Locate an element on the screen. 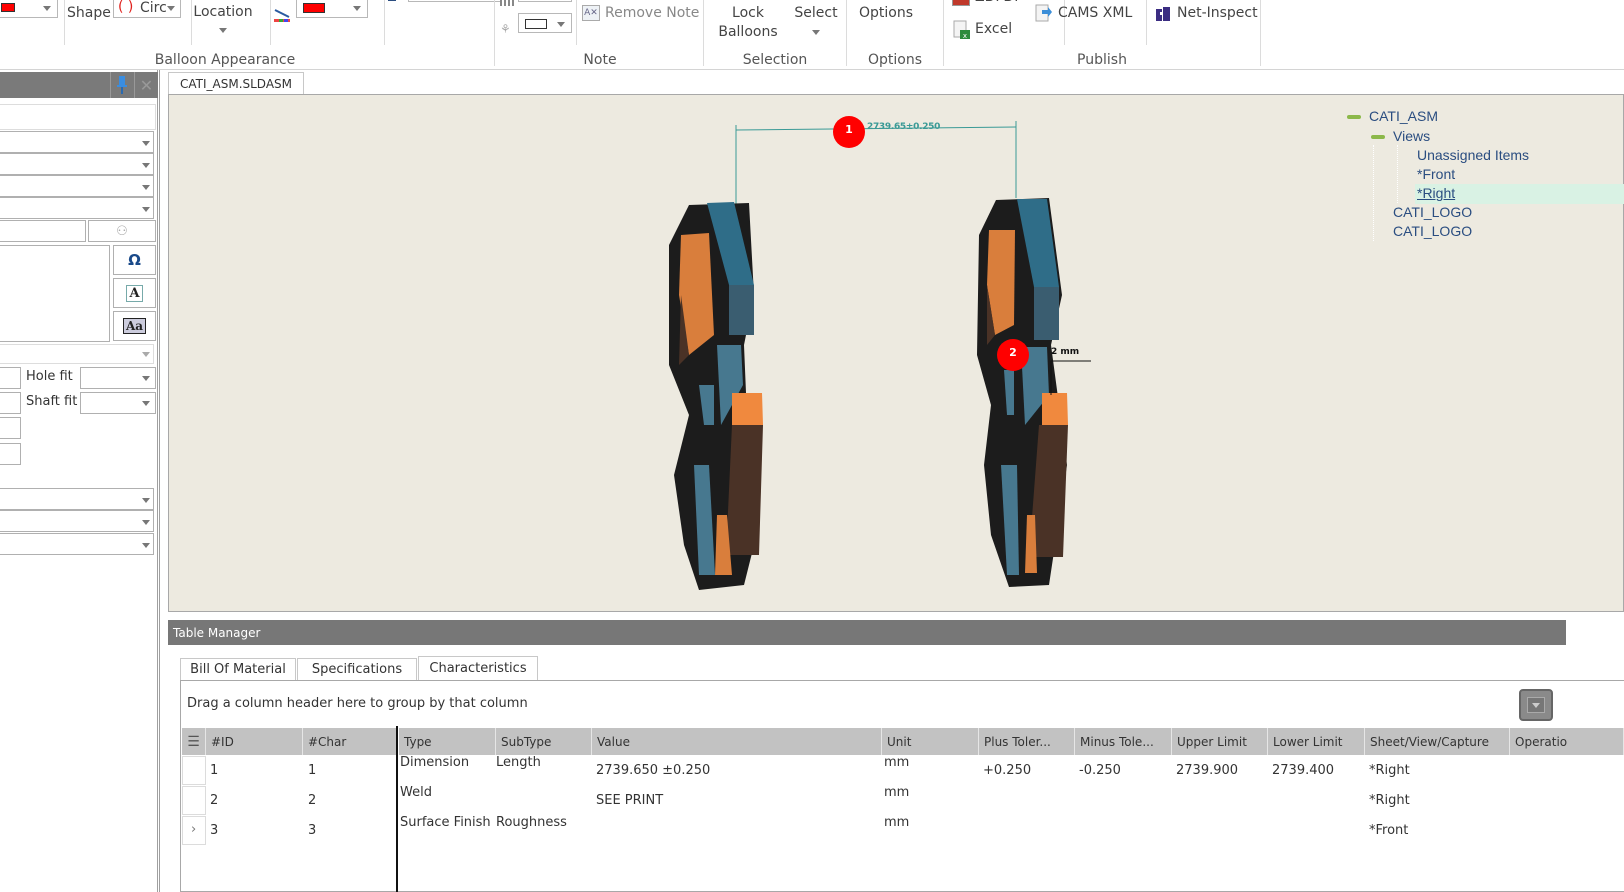  zdfdf-button: ZDFDF is located at coordinates (989, 4).